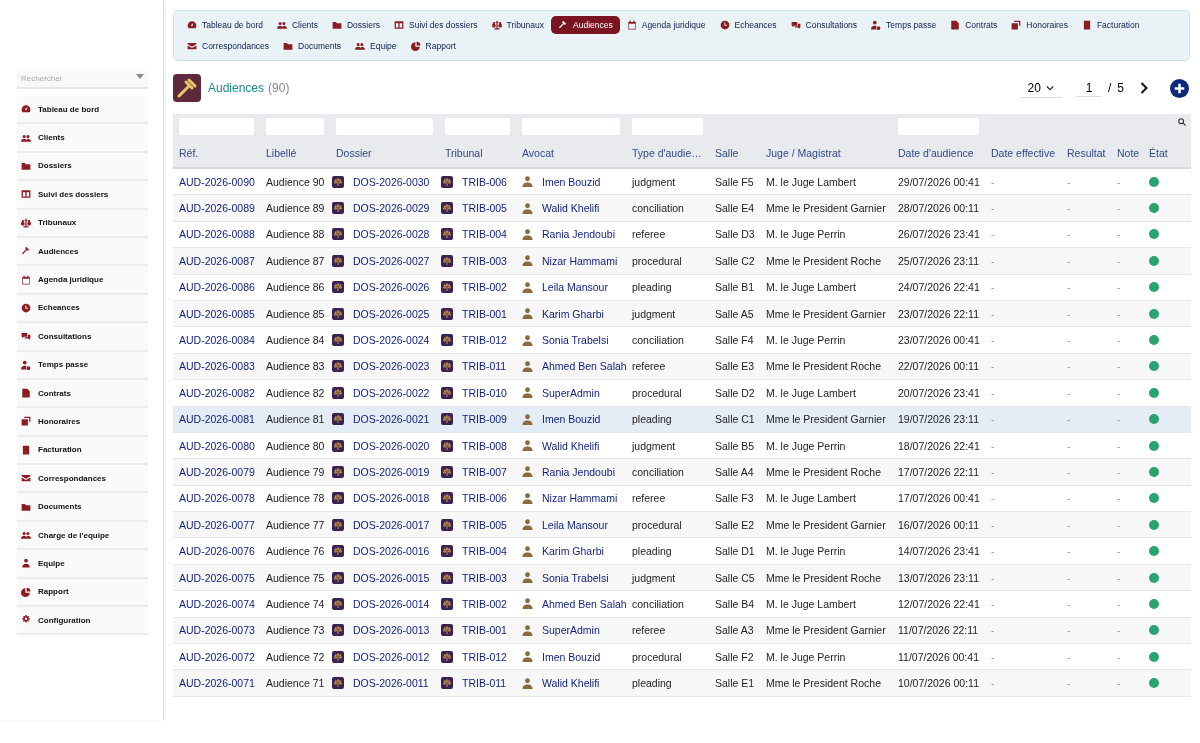 The height and width of the screenshot is (743, 1200). I want to click on table-row: AUD-2026-0077 Audience 77 DOS-2026-0017 TRIB-005 Leila Mansour procedural Salle E2 Mme le President Garnier 16/07/2026 00:11 - - -, so click(682, 525).